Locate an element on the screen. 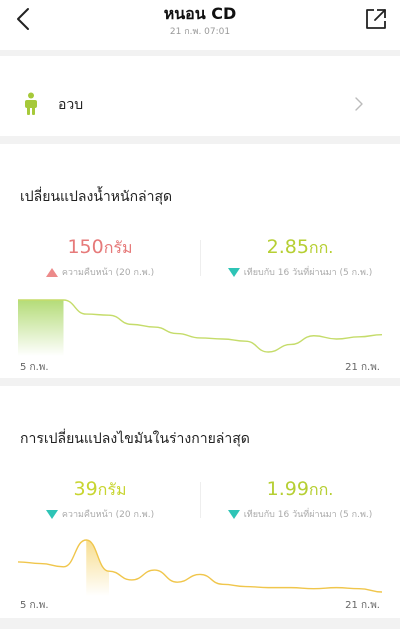  weight-progress-value: 150กรัม is located at coordinates (100, 247).